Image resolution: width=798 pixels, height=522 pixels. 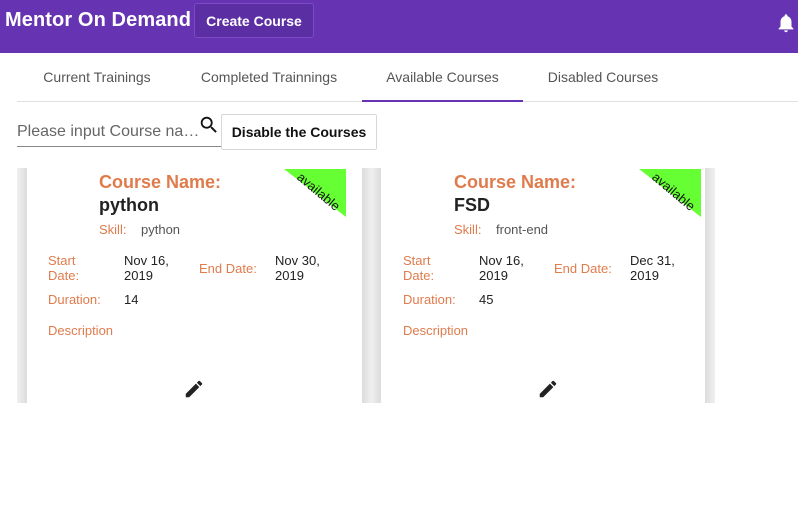 I want to click on bell-icon, so click(x=786, y=23).